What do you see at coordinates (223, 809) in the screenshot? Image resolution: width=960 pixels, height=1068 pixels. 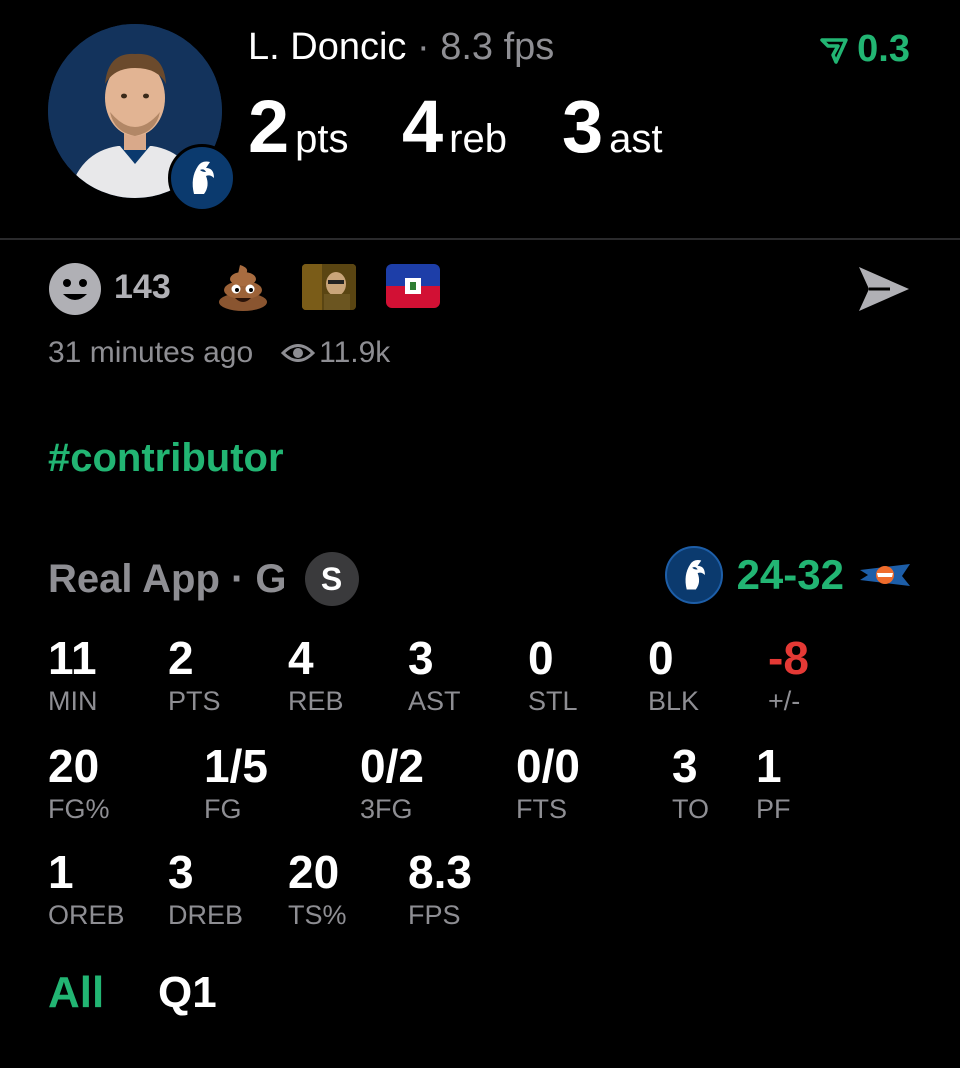 I see `stat-label: FG` at bounding box center [223, 809].